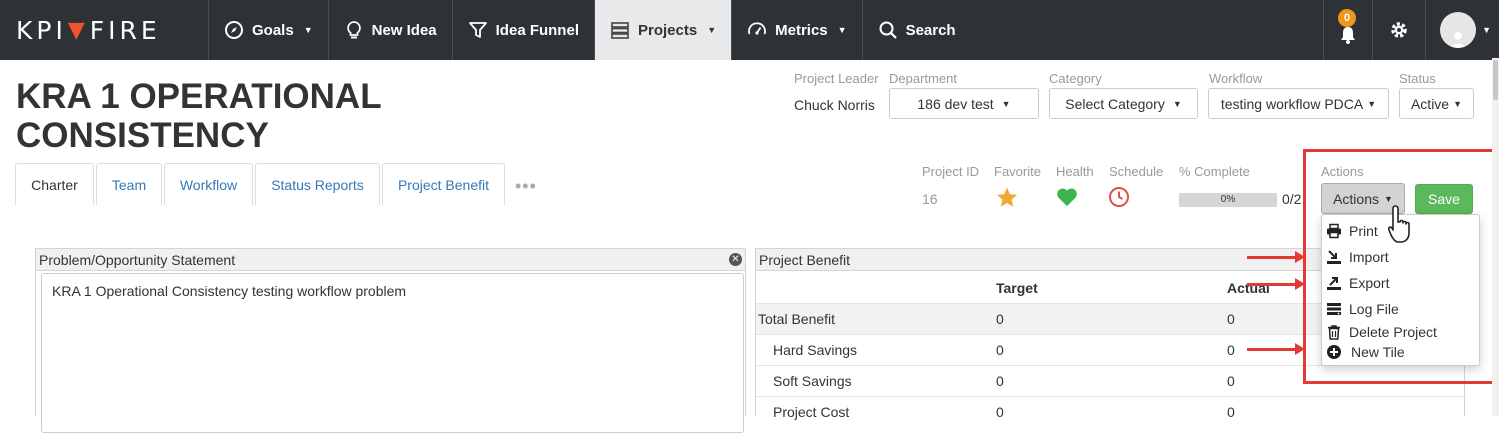  I want to click on tab-workflow: Workflow, so click(208, 184).